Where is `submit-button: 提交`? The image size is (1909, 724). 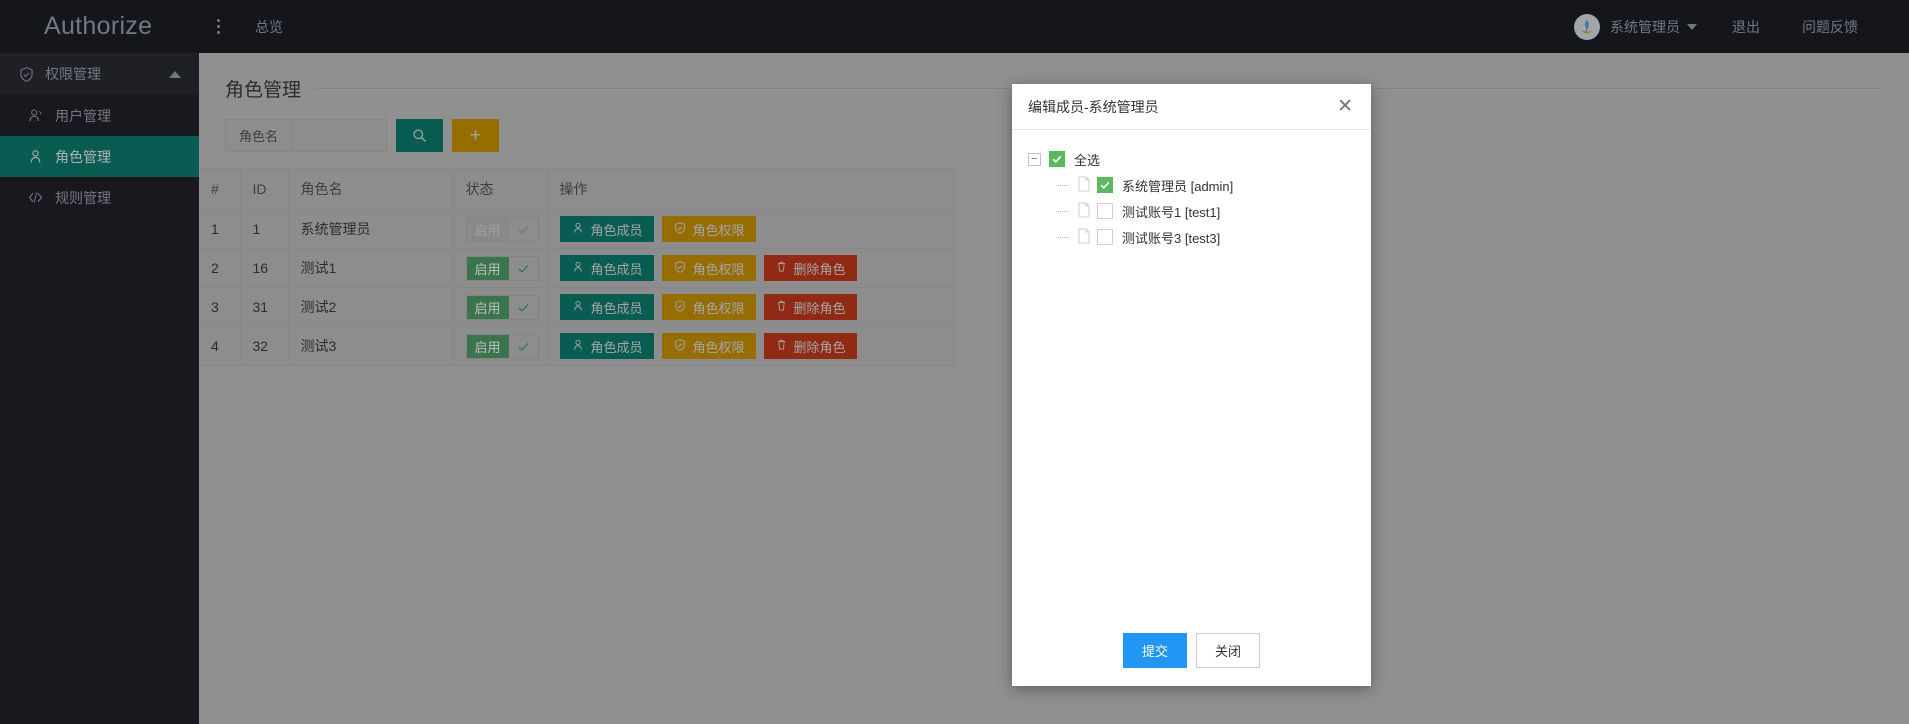 submit-button: 提交 is located at coordinates (1154, 650).